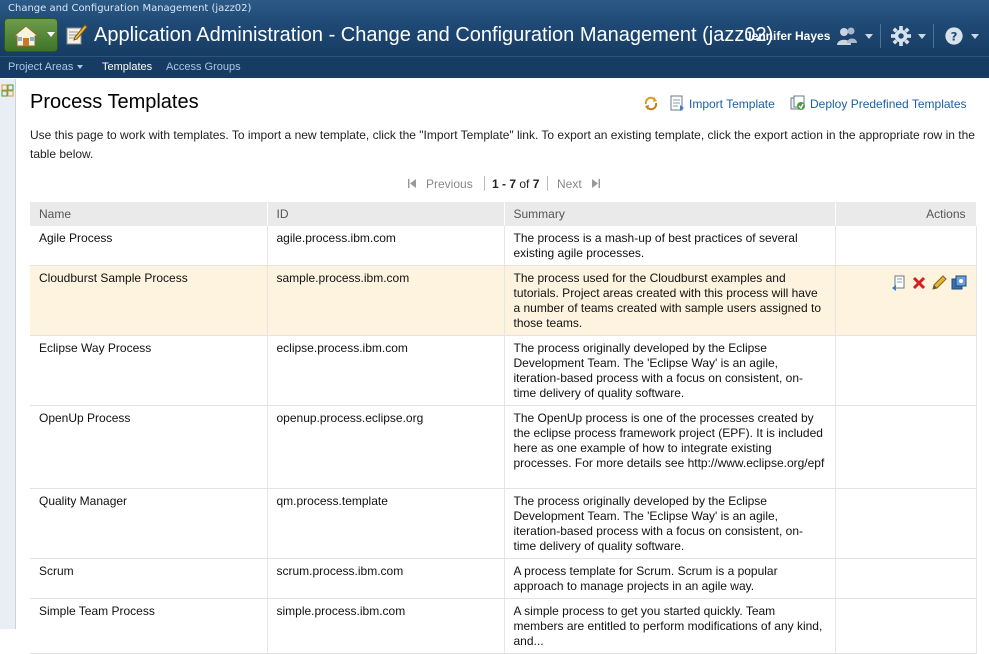  Describe the element at coordinates (77, 34) in the screenshot. I see `admin-pen-icon` at that location.